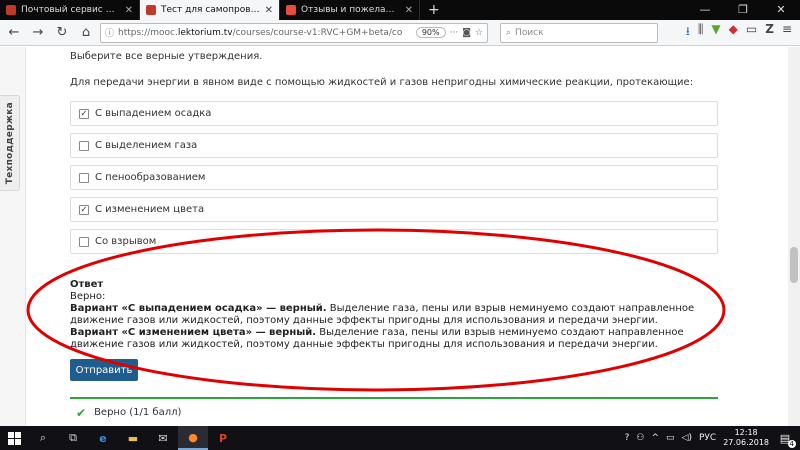  Describe the element at coordinates (126, 241) in the screenshot. I see `option-label: Со взрывом` at that location.